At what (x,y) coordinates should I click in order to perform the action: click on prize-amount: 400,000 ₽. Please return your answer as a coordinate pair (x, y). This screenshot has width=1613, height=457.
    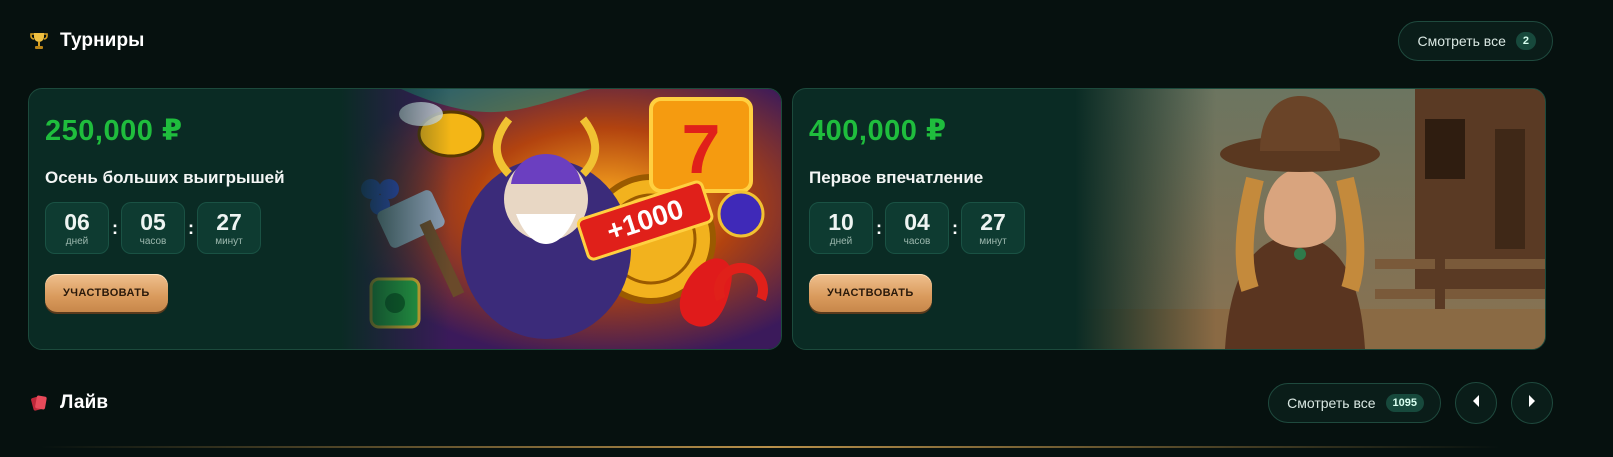
    Looking at the image, I should click on (878, 131).